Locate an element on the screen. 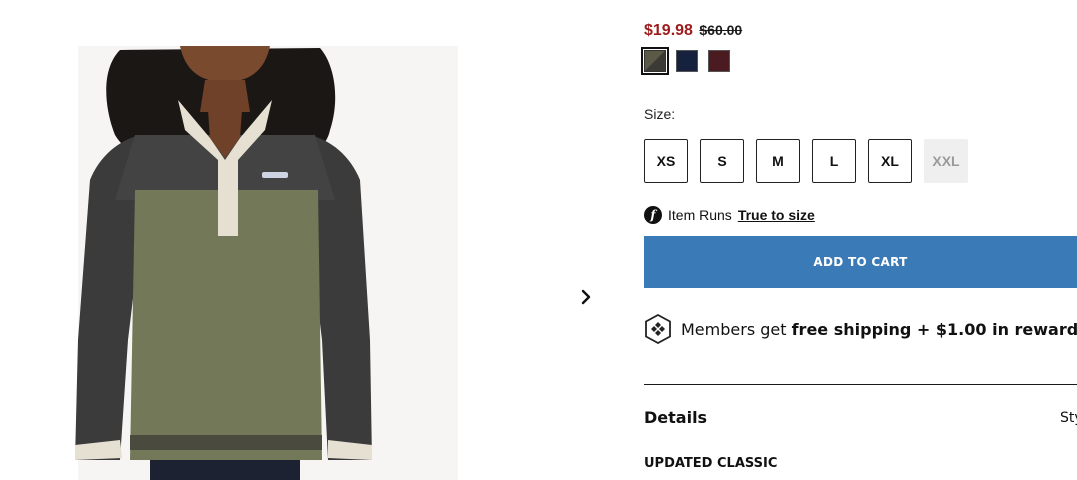 Image resolution: width=1077 pixels, height=480 pixels. details-subheading: UPDATED CLASSIC is located at coordinates (711, 463).